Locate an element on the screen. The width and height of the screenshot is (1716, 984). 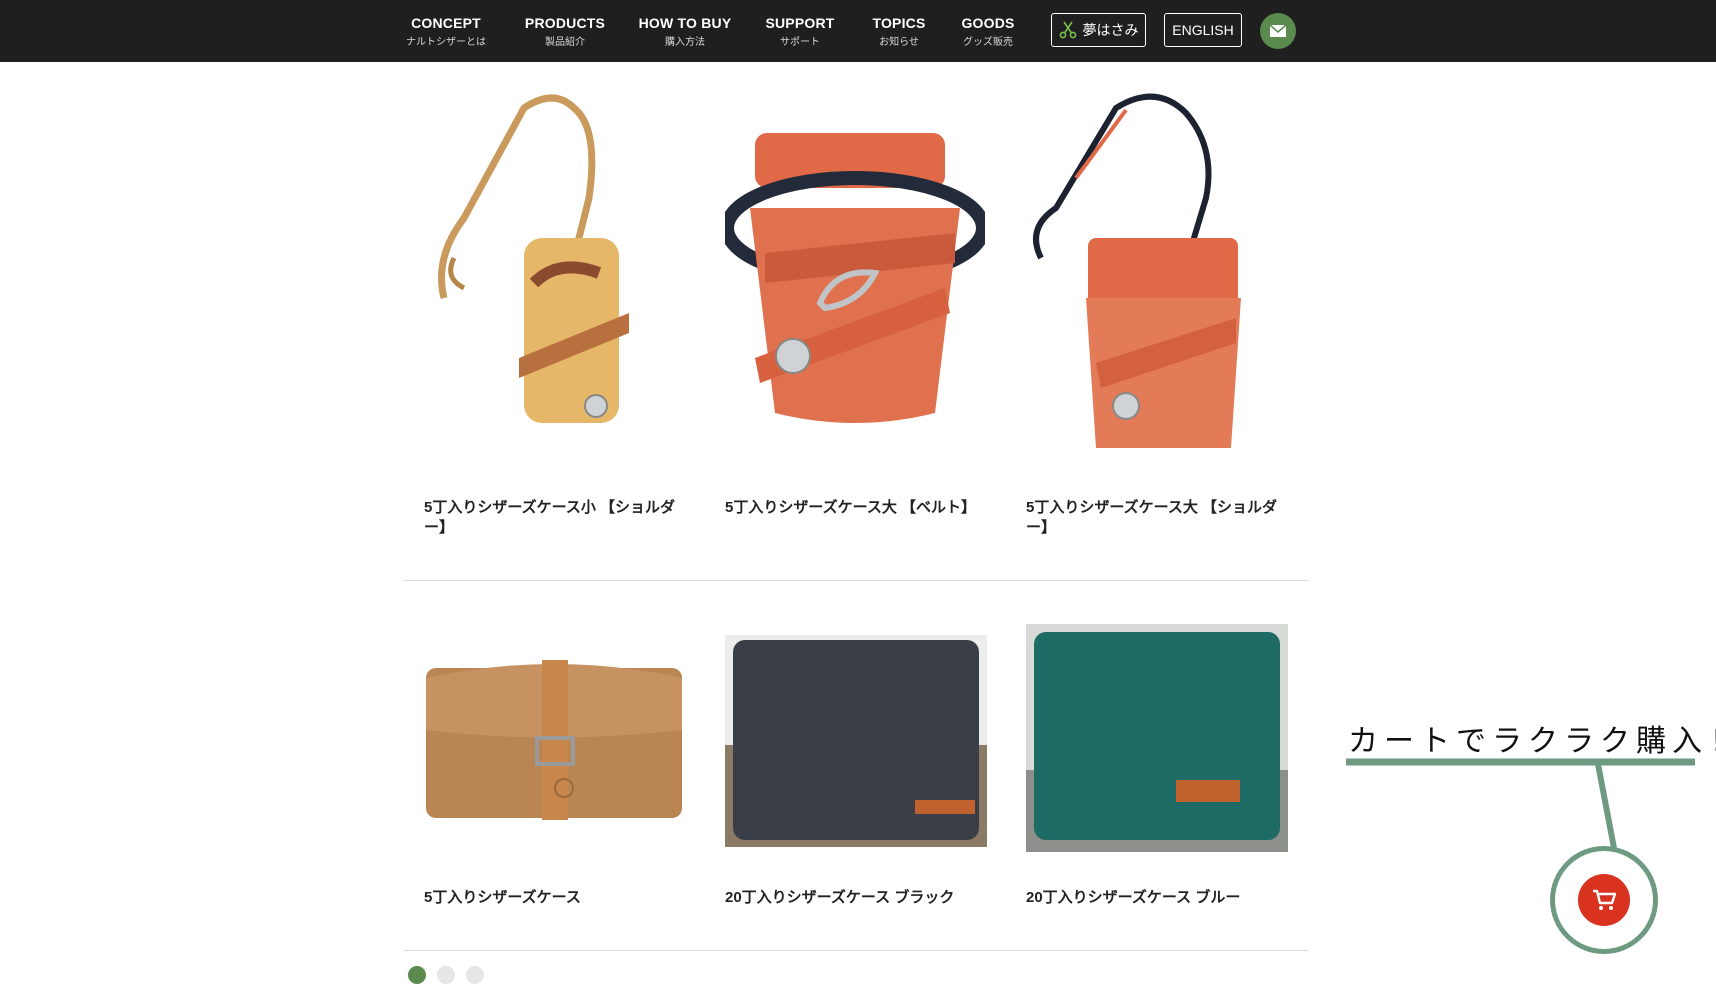
nav-concept-sublabel: ナルトシザーとは is located at coordinates (446, 42).